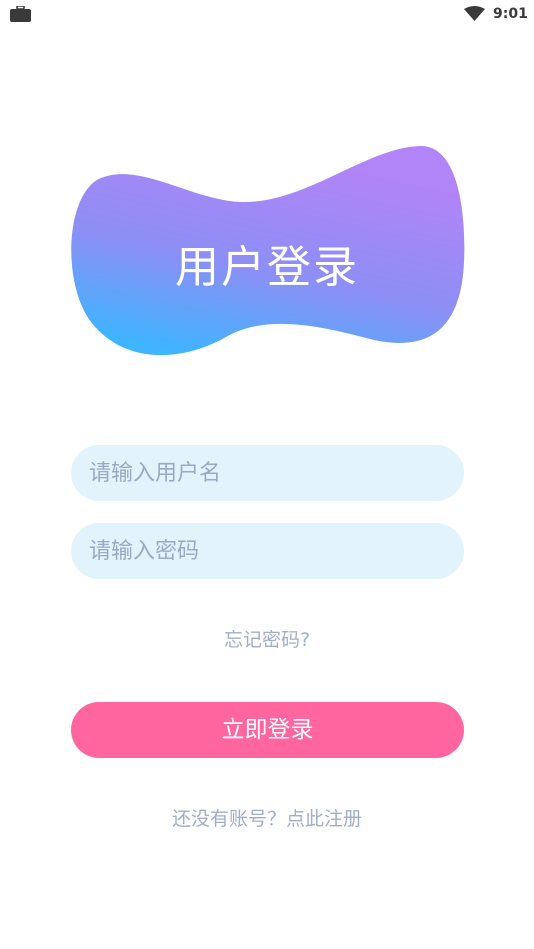 This screenshot has width=534, height=949. I want to click on page-title: 用户登录, so click(267, 267).